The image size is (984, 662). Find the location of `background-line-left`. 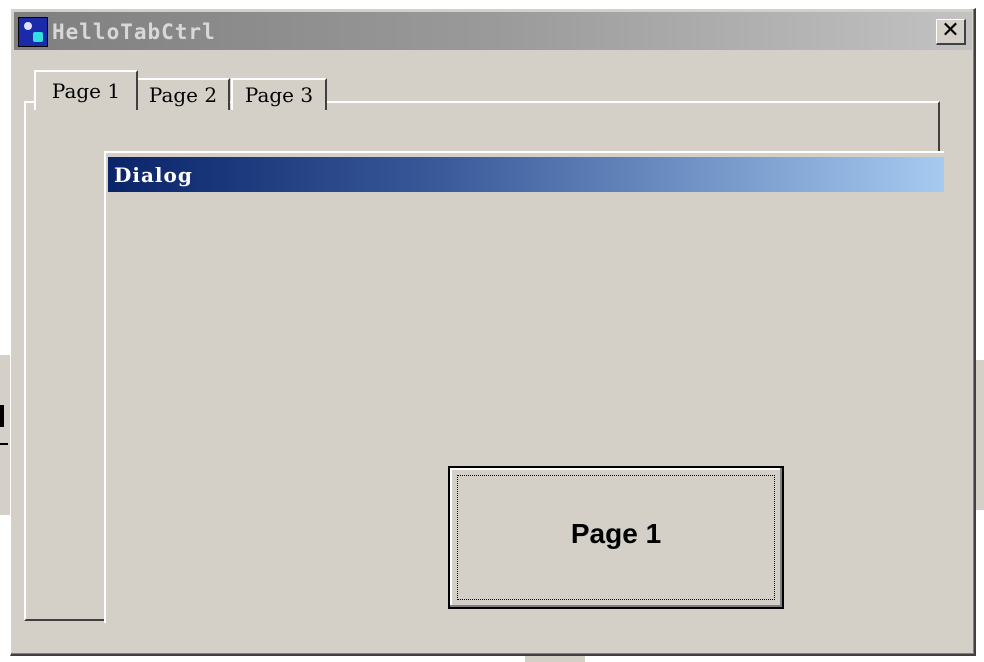

background-line-left is located at coordinates (2, 416).